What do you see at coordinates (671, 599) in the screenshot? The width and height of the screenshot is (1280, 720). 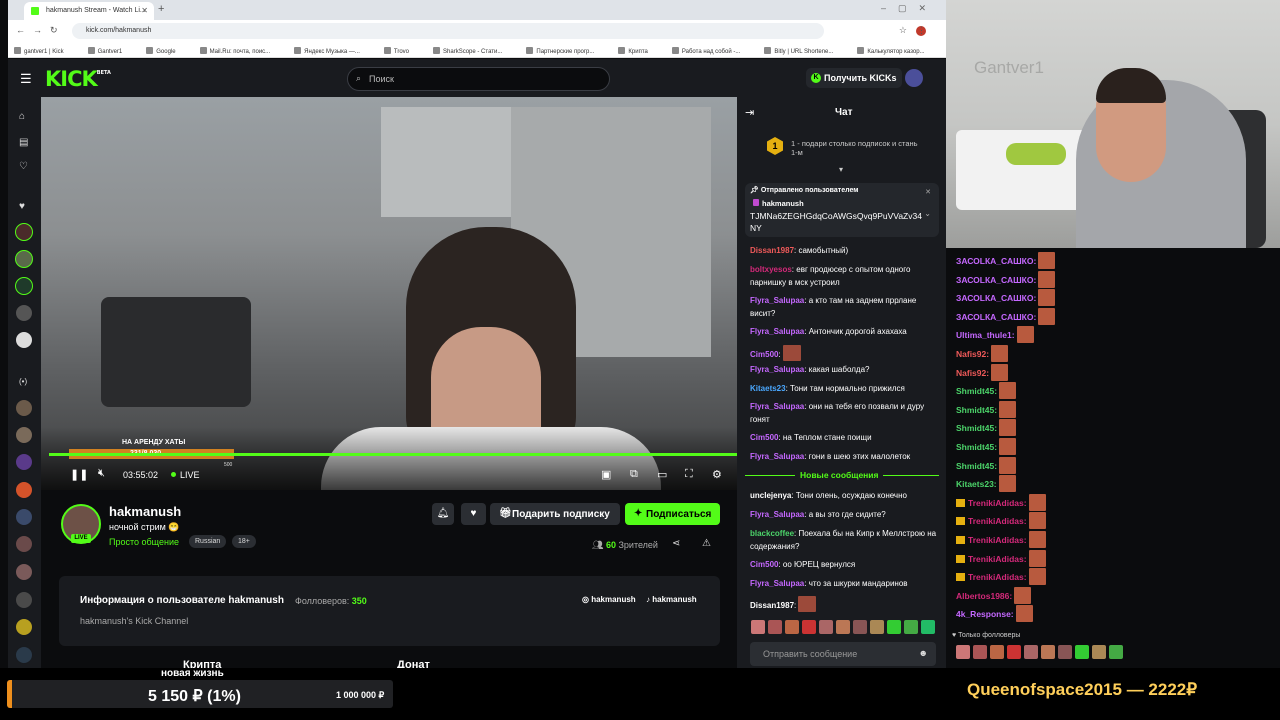 I see `tiktok-link: ♪ hakmanush` at bounding box center [671, 599].